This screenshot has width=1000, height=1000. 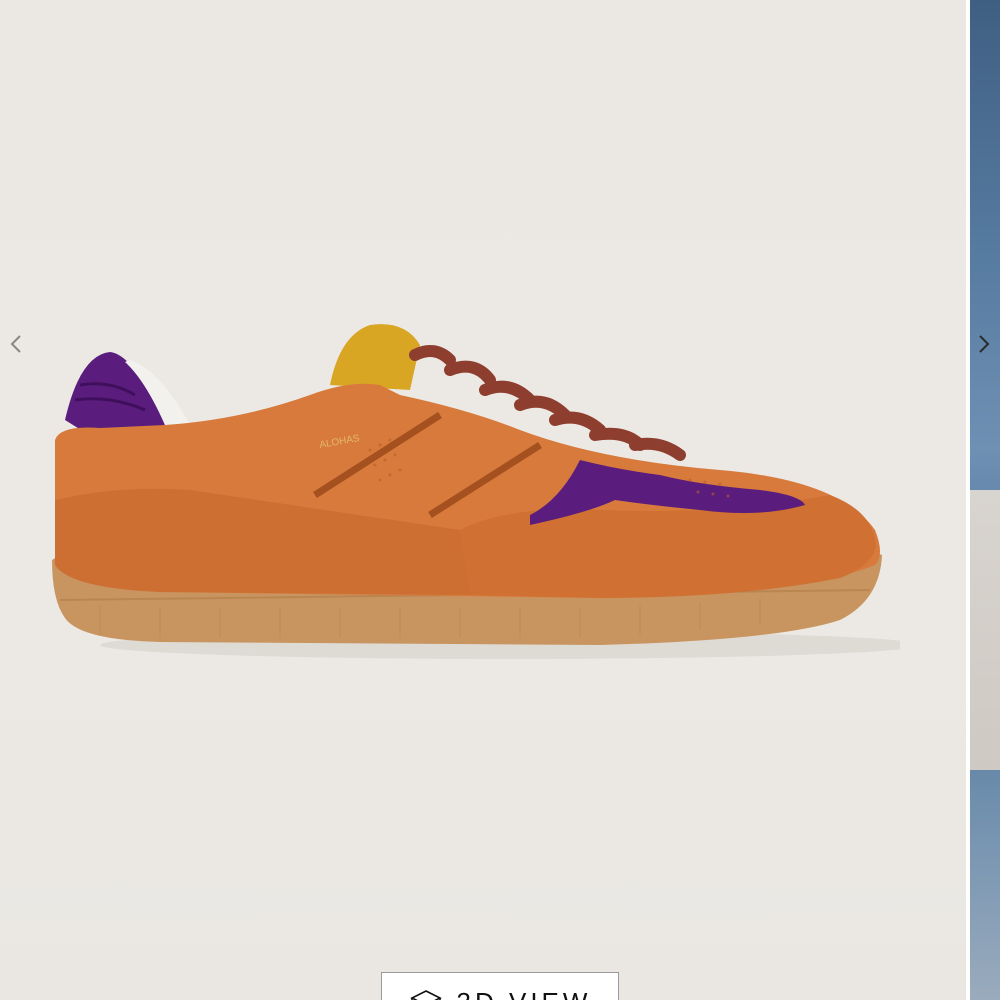 I want to click on previous-slide-button, so click(x=16, y=344).